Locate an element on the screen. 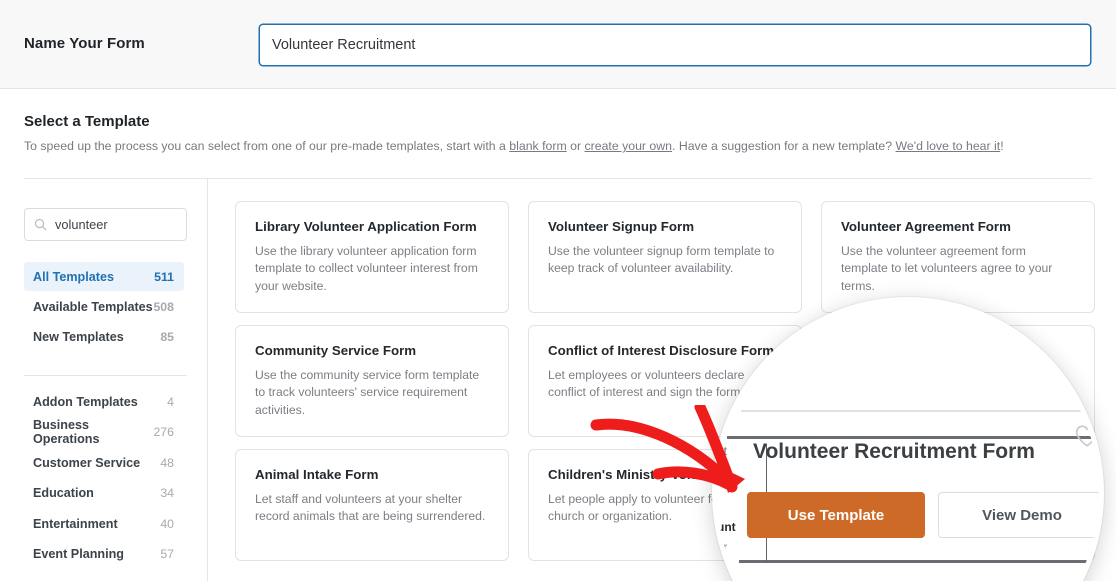 The image size is (1116, 581). sidebar-item-label: Customer Service is located at coordinates (87, 462).